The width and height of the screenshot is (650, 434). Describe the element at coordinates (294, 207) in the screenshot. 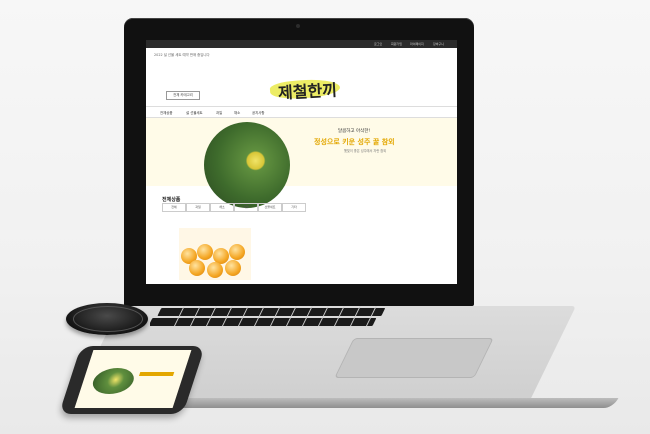

I see `tab: 기타` at that location.